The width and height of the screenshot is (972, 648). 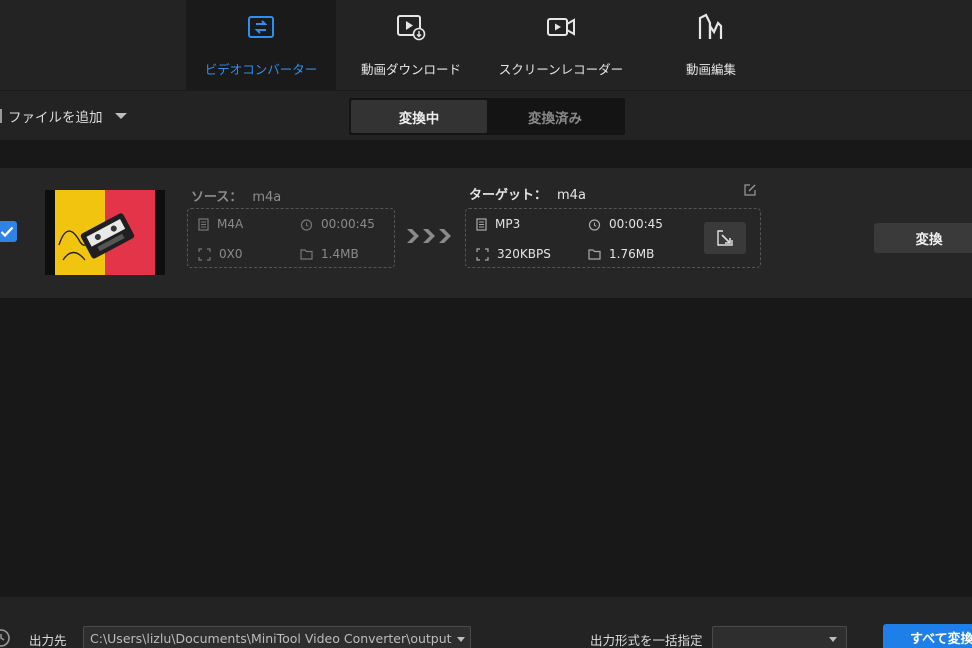 I want to click on source-format: m4a, so click(x=267, y=197).